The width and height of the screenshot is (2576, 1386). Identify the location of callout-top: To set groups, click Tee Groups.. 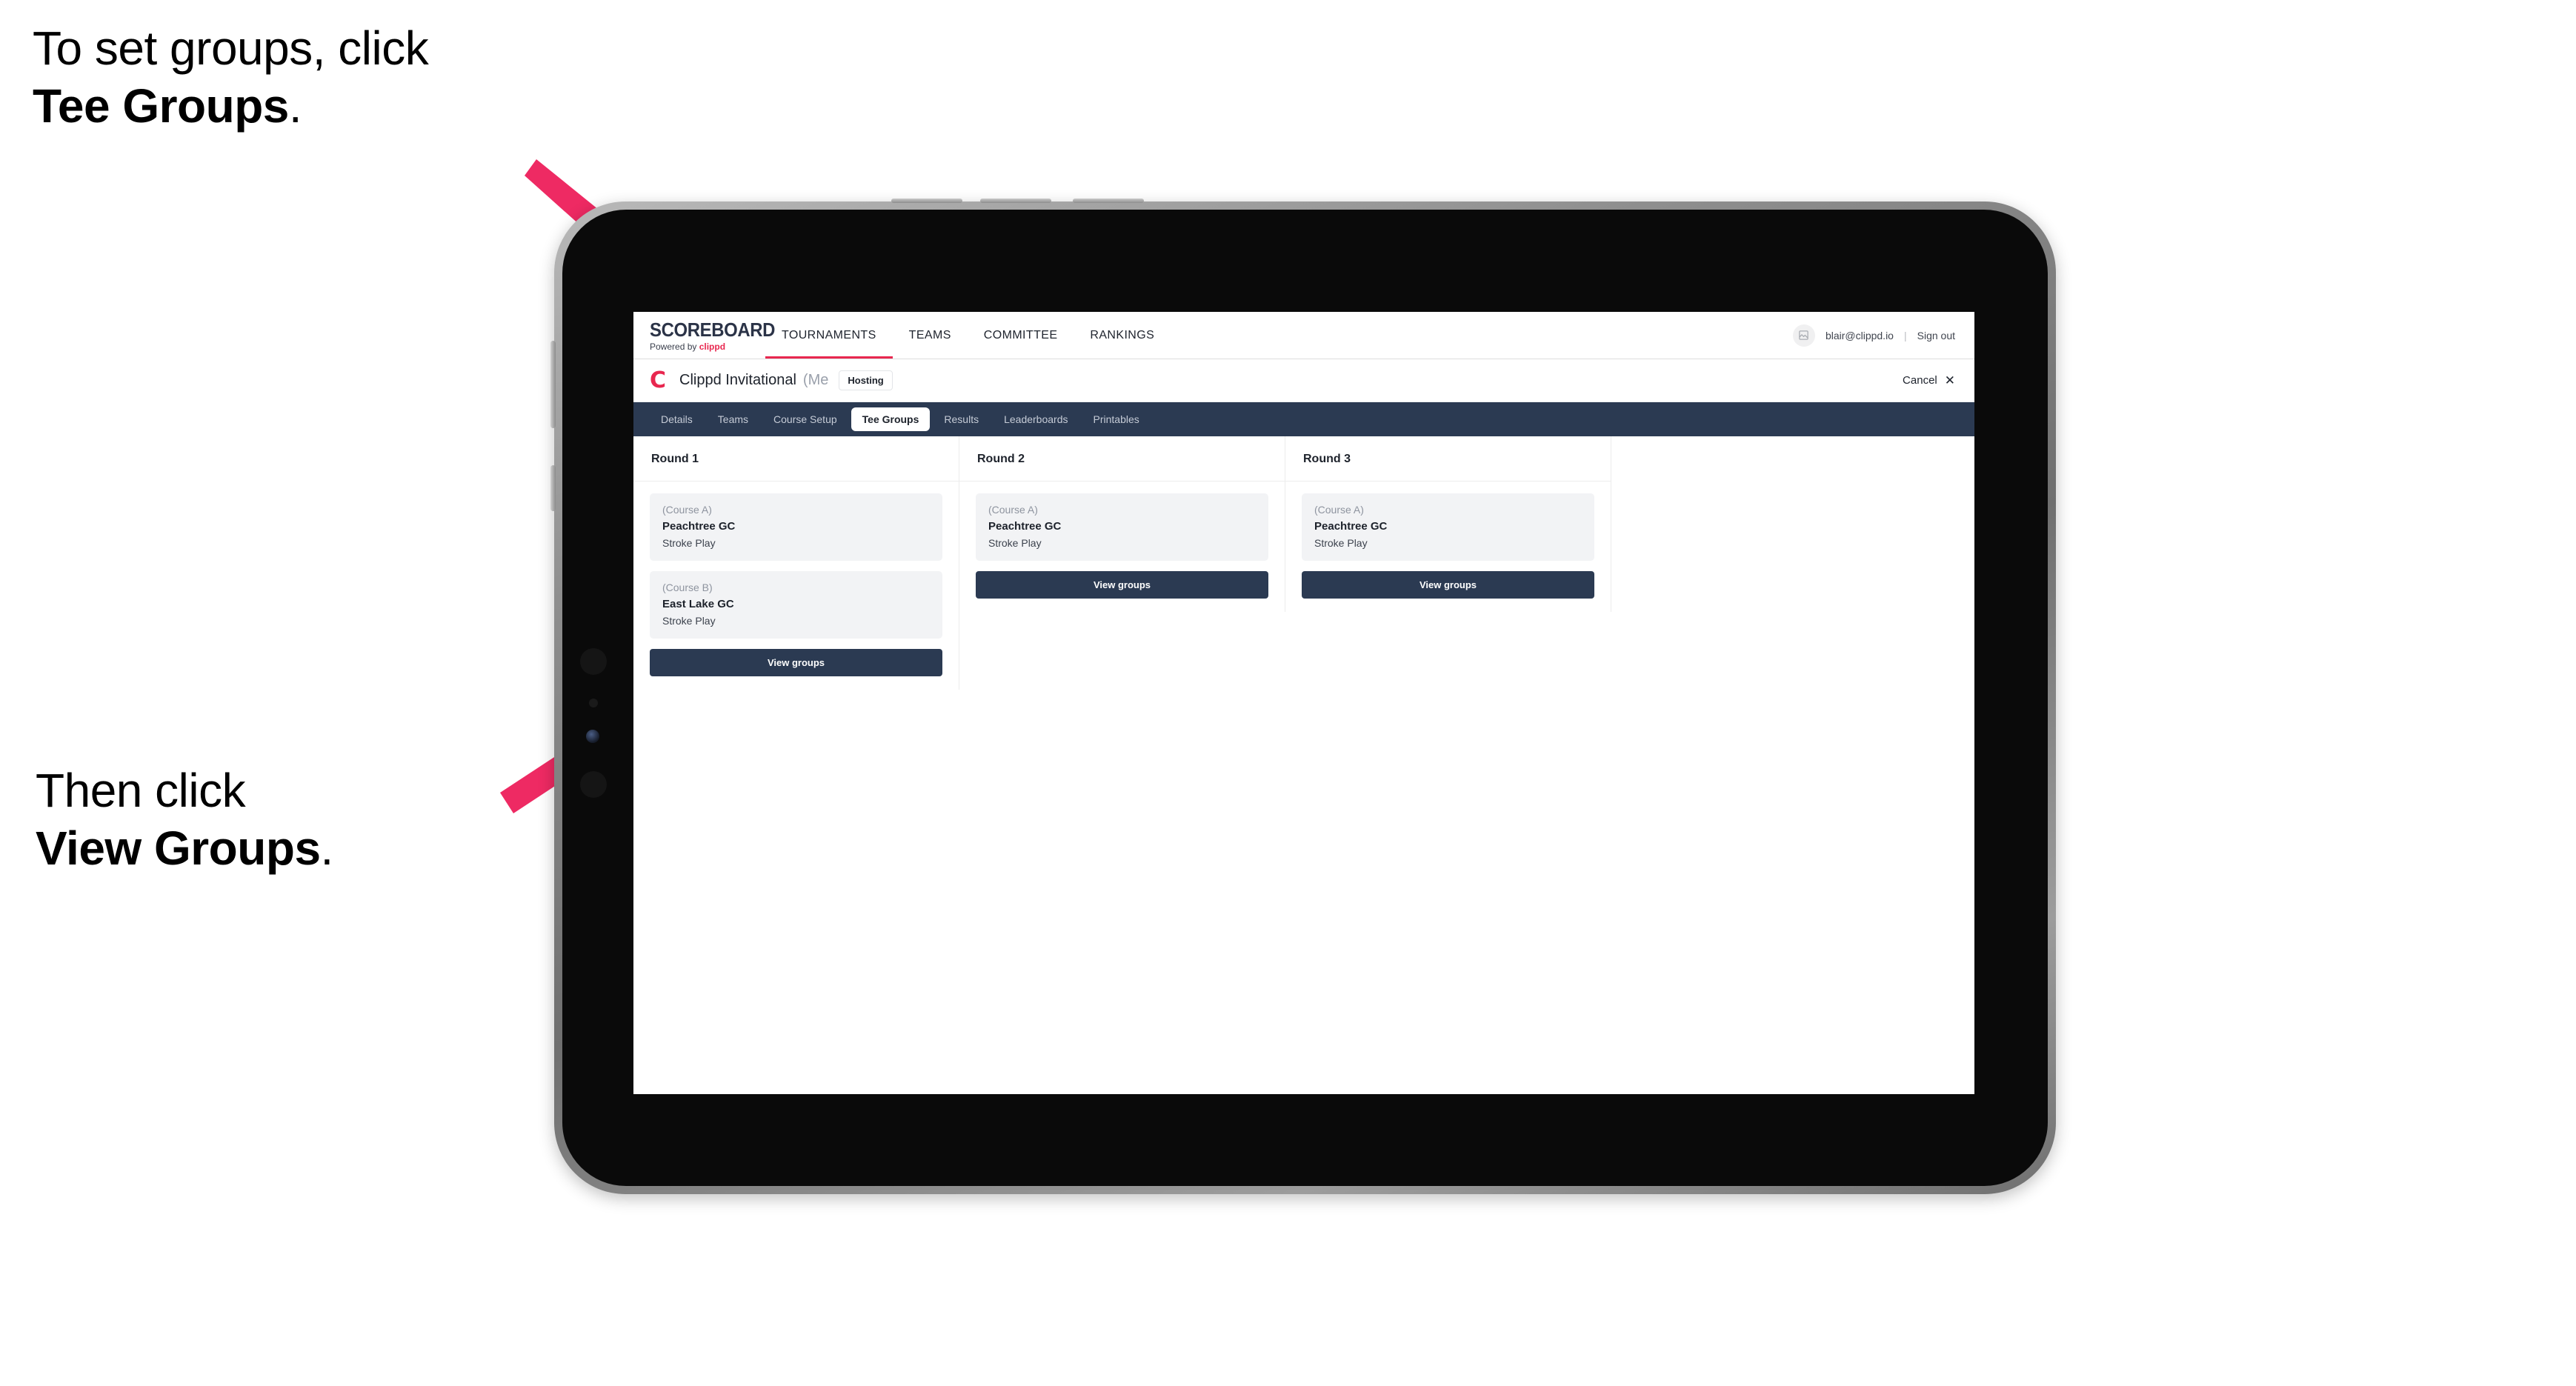
(237, 77).